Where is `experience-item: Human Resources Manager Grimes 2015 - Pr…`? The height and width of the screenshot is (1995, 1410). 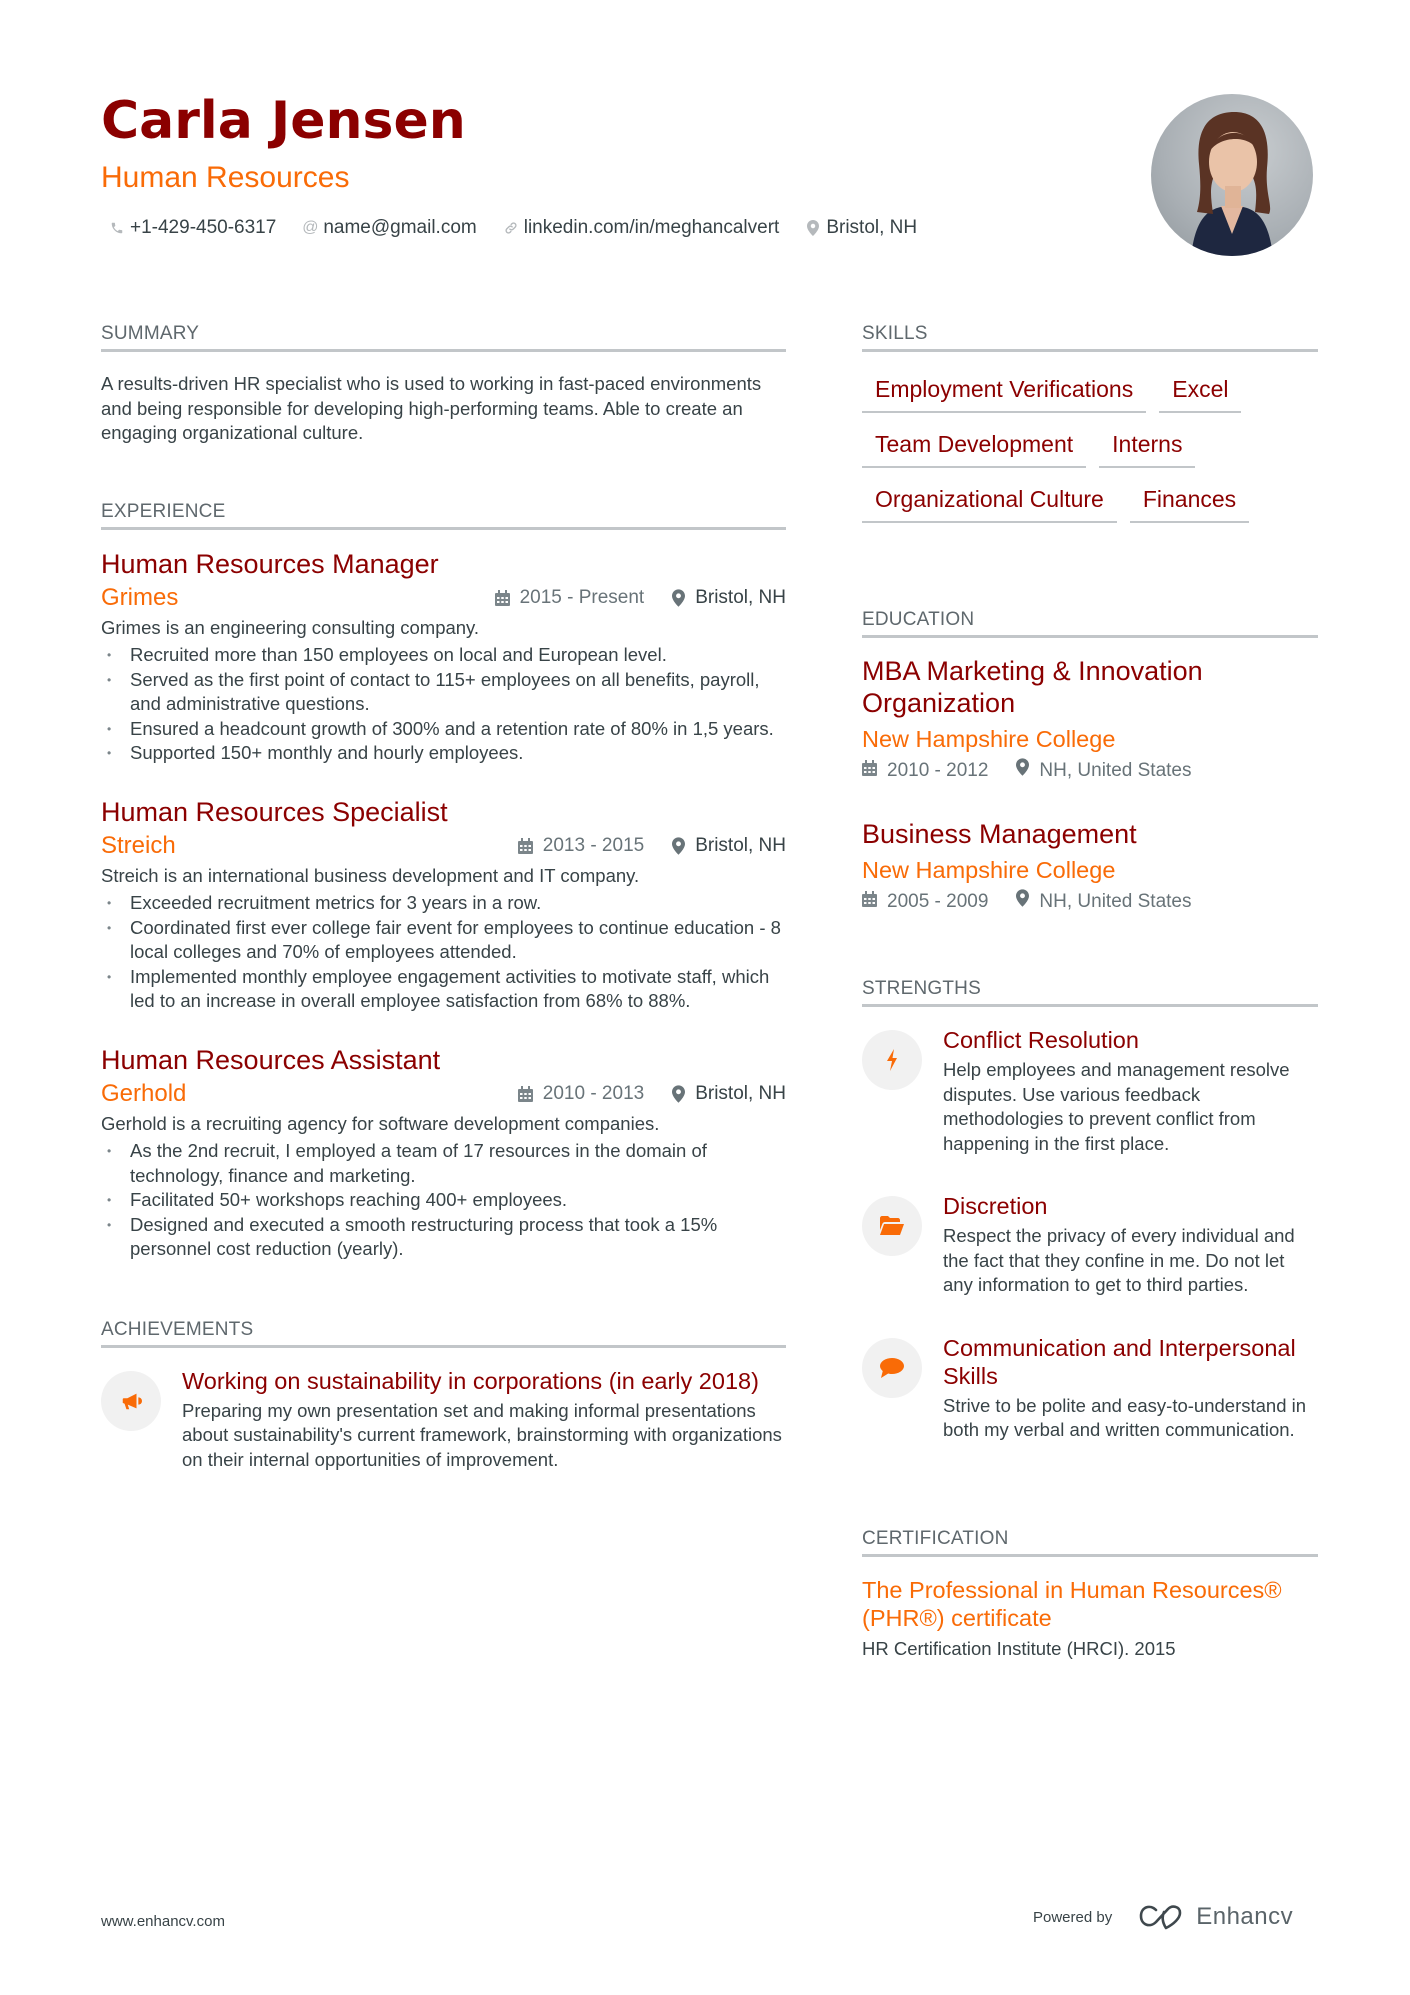 experience-item: Human Resources Manager Grimes 2015 - Pr… is located at coordinates (443, 656).